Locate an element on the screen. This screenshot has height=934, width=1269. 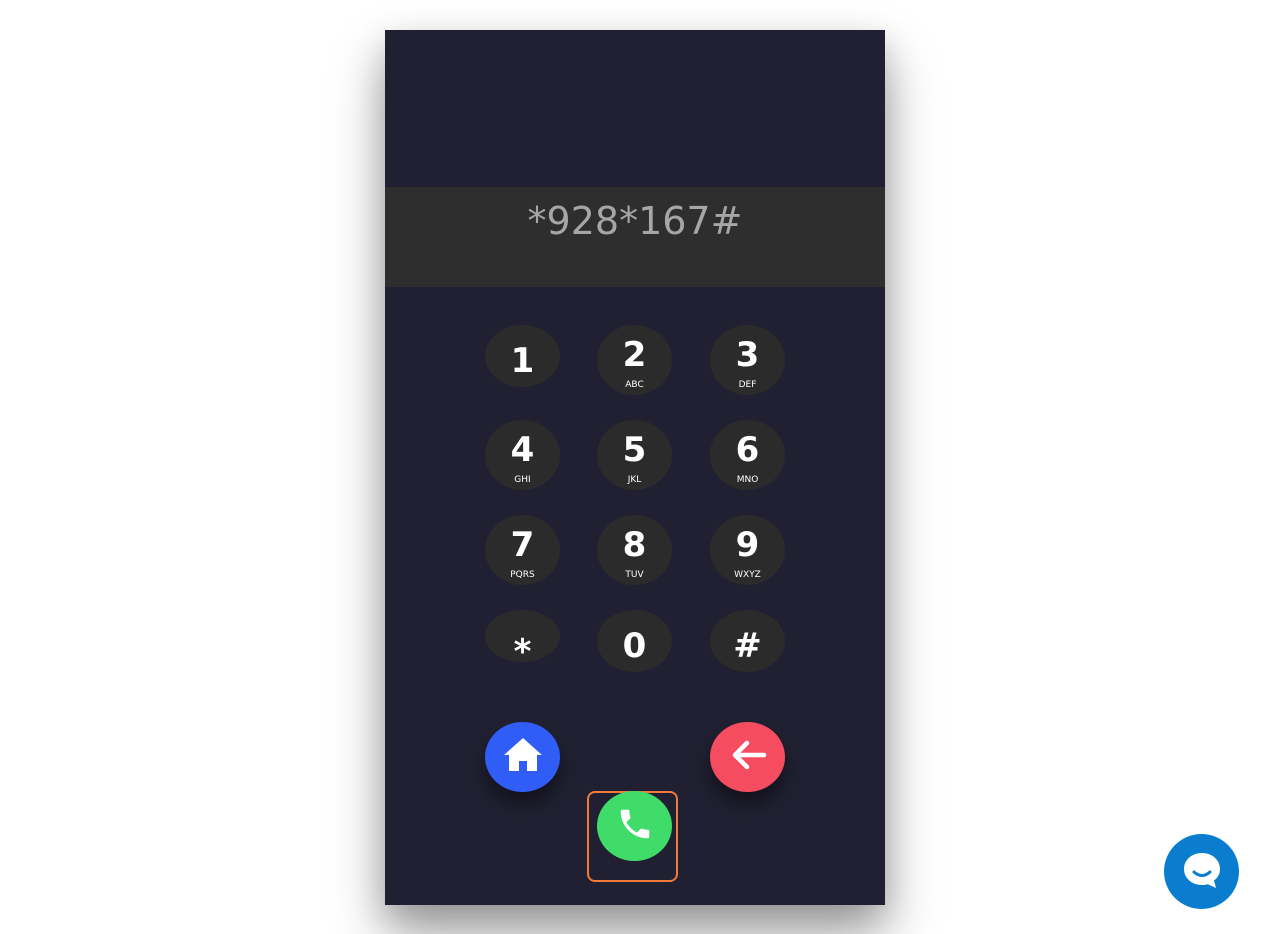
key-star: * is located at coordinates (522, 641).